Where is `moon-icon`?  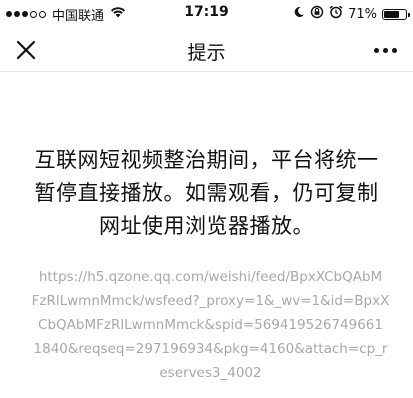
moon-icon is located at coordinates (299, 14).